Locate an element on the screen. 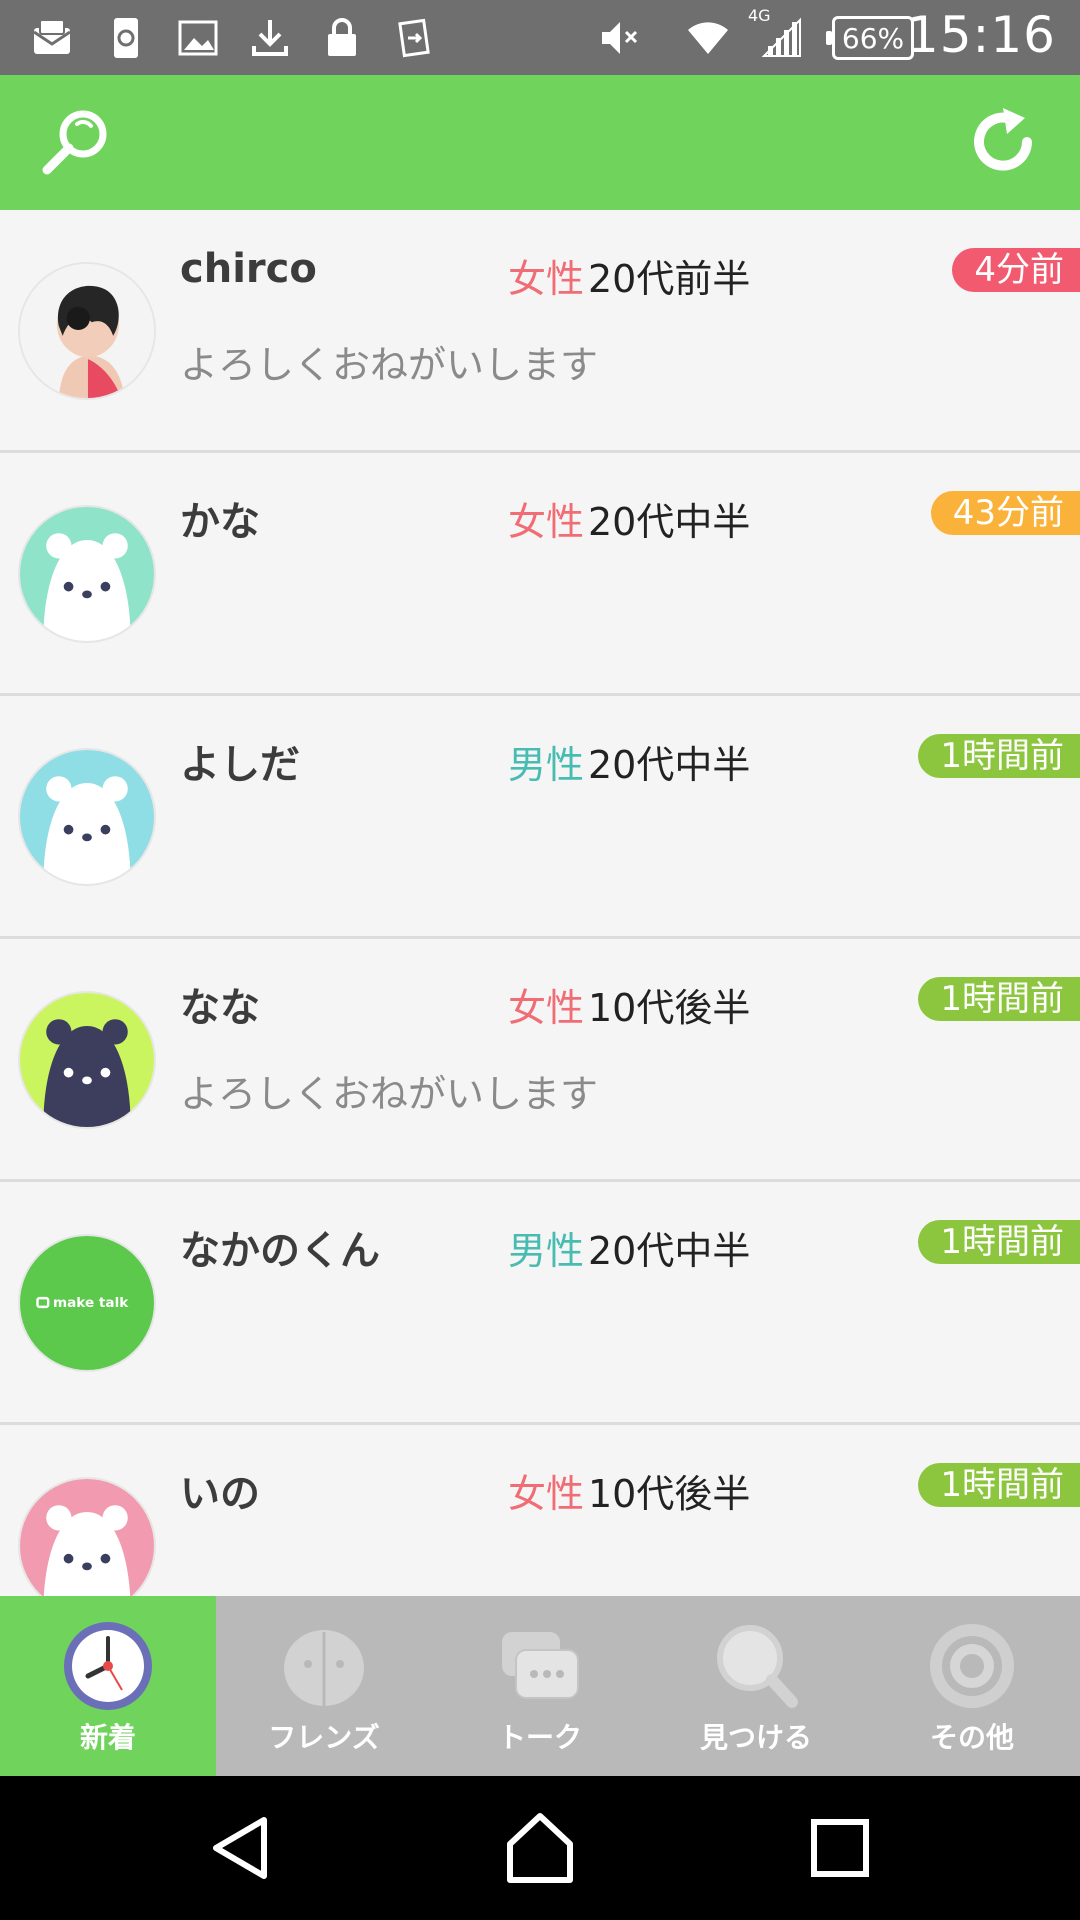  home-icon is located at coordinates (540, 1848).